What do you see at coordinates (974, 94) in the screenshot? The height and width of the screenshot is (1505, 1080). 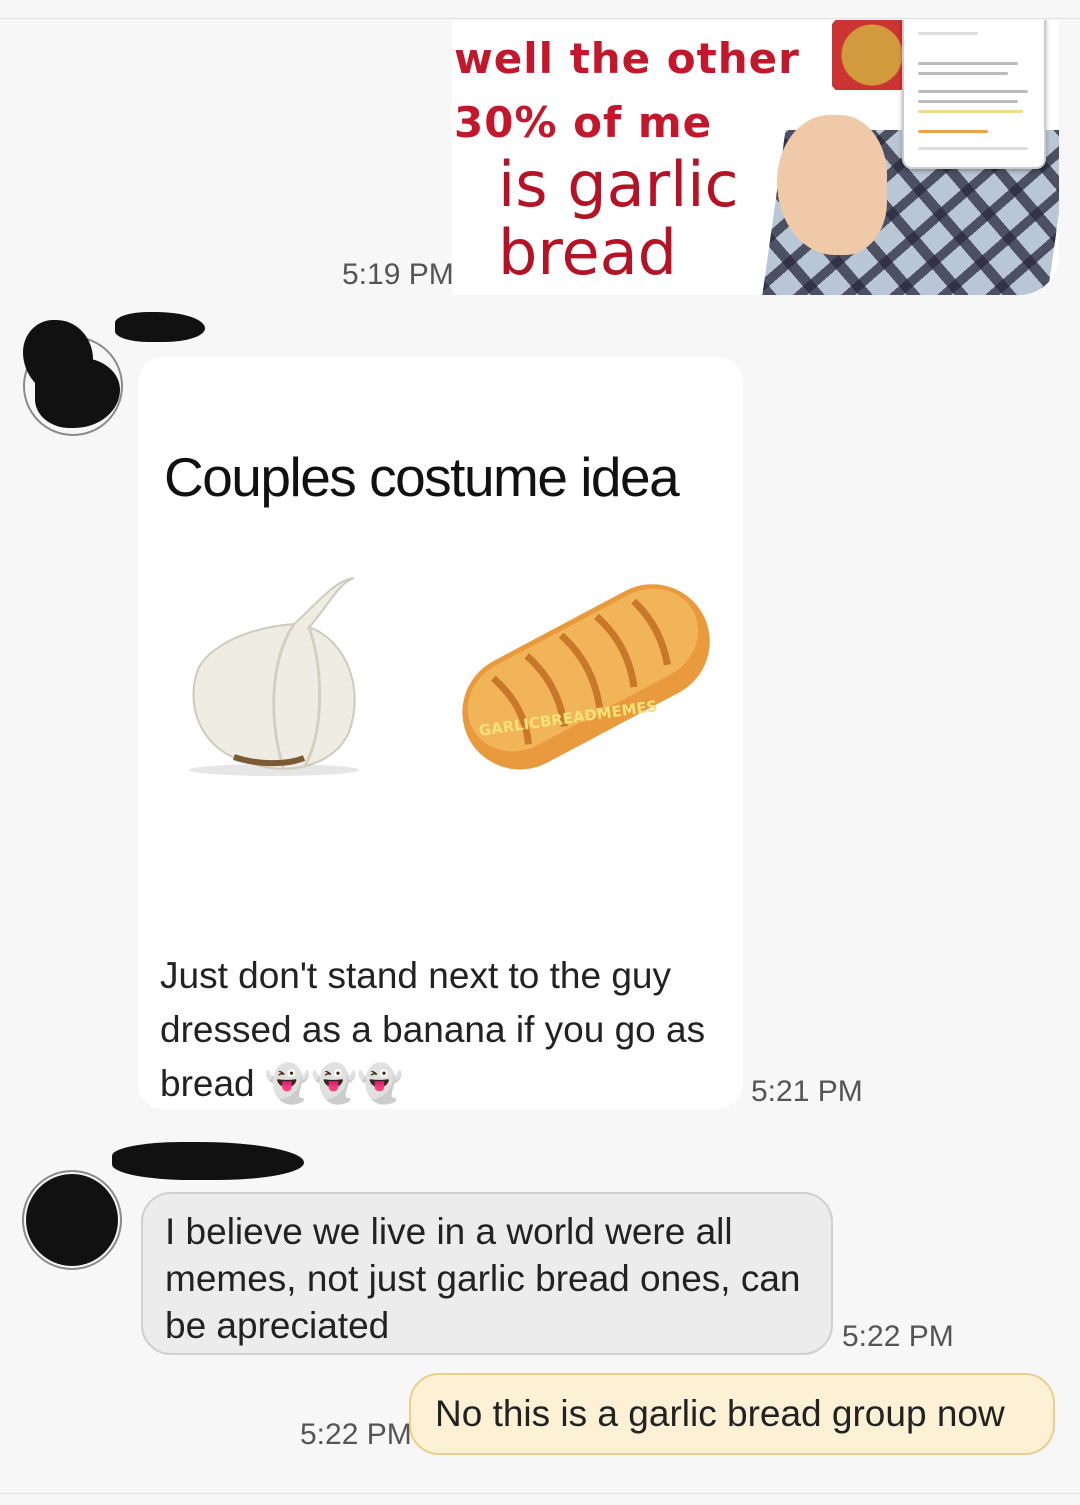 I see `screenshot-thumbnail` at bounding box center [974, 94].